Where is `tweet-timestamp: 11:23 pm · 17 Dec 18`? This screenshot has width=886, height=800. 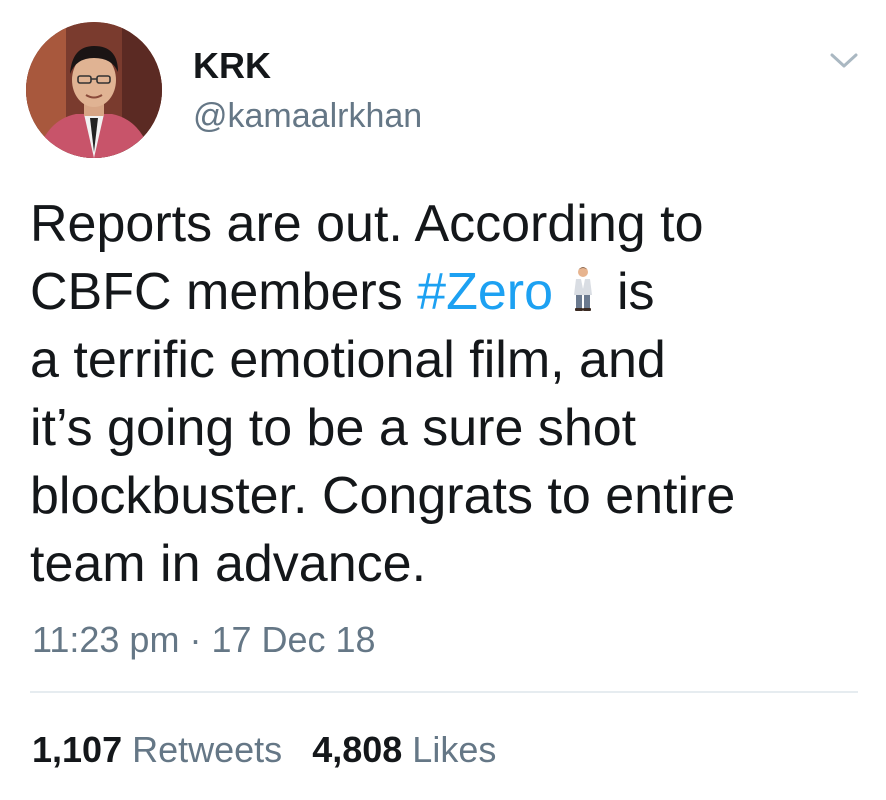
tweet-timestamp: 11:23 pm · 17 Dec 18 is located at coordinates (204, 640).